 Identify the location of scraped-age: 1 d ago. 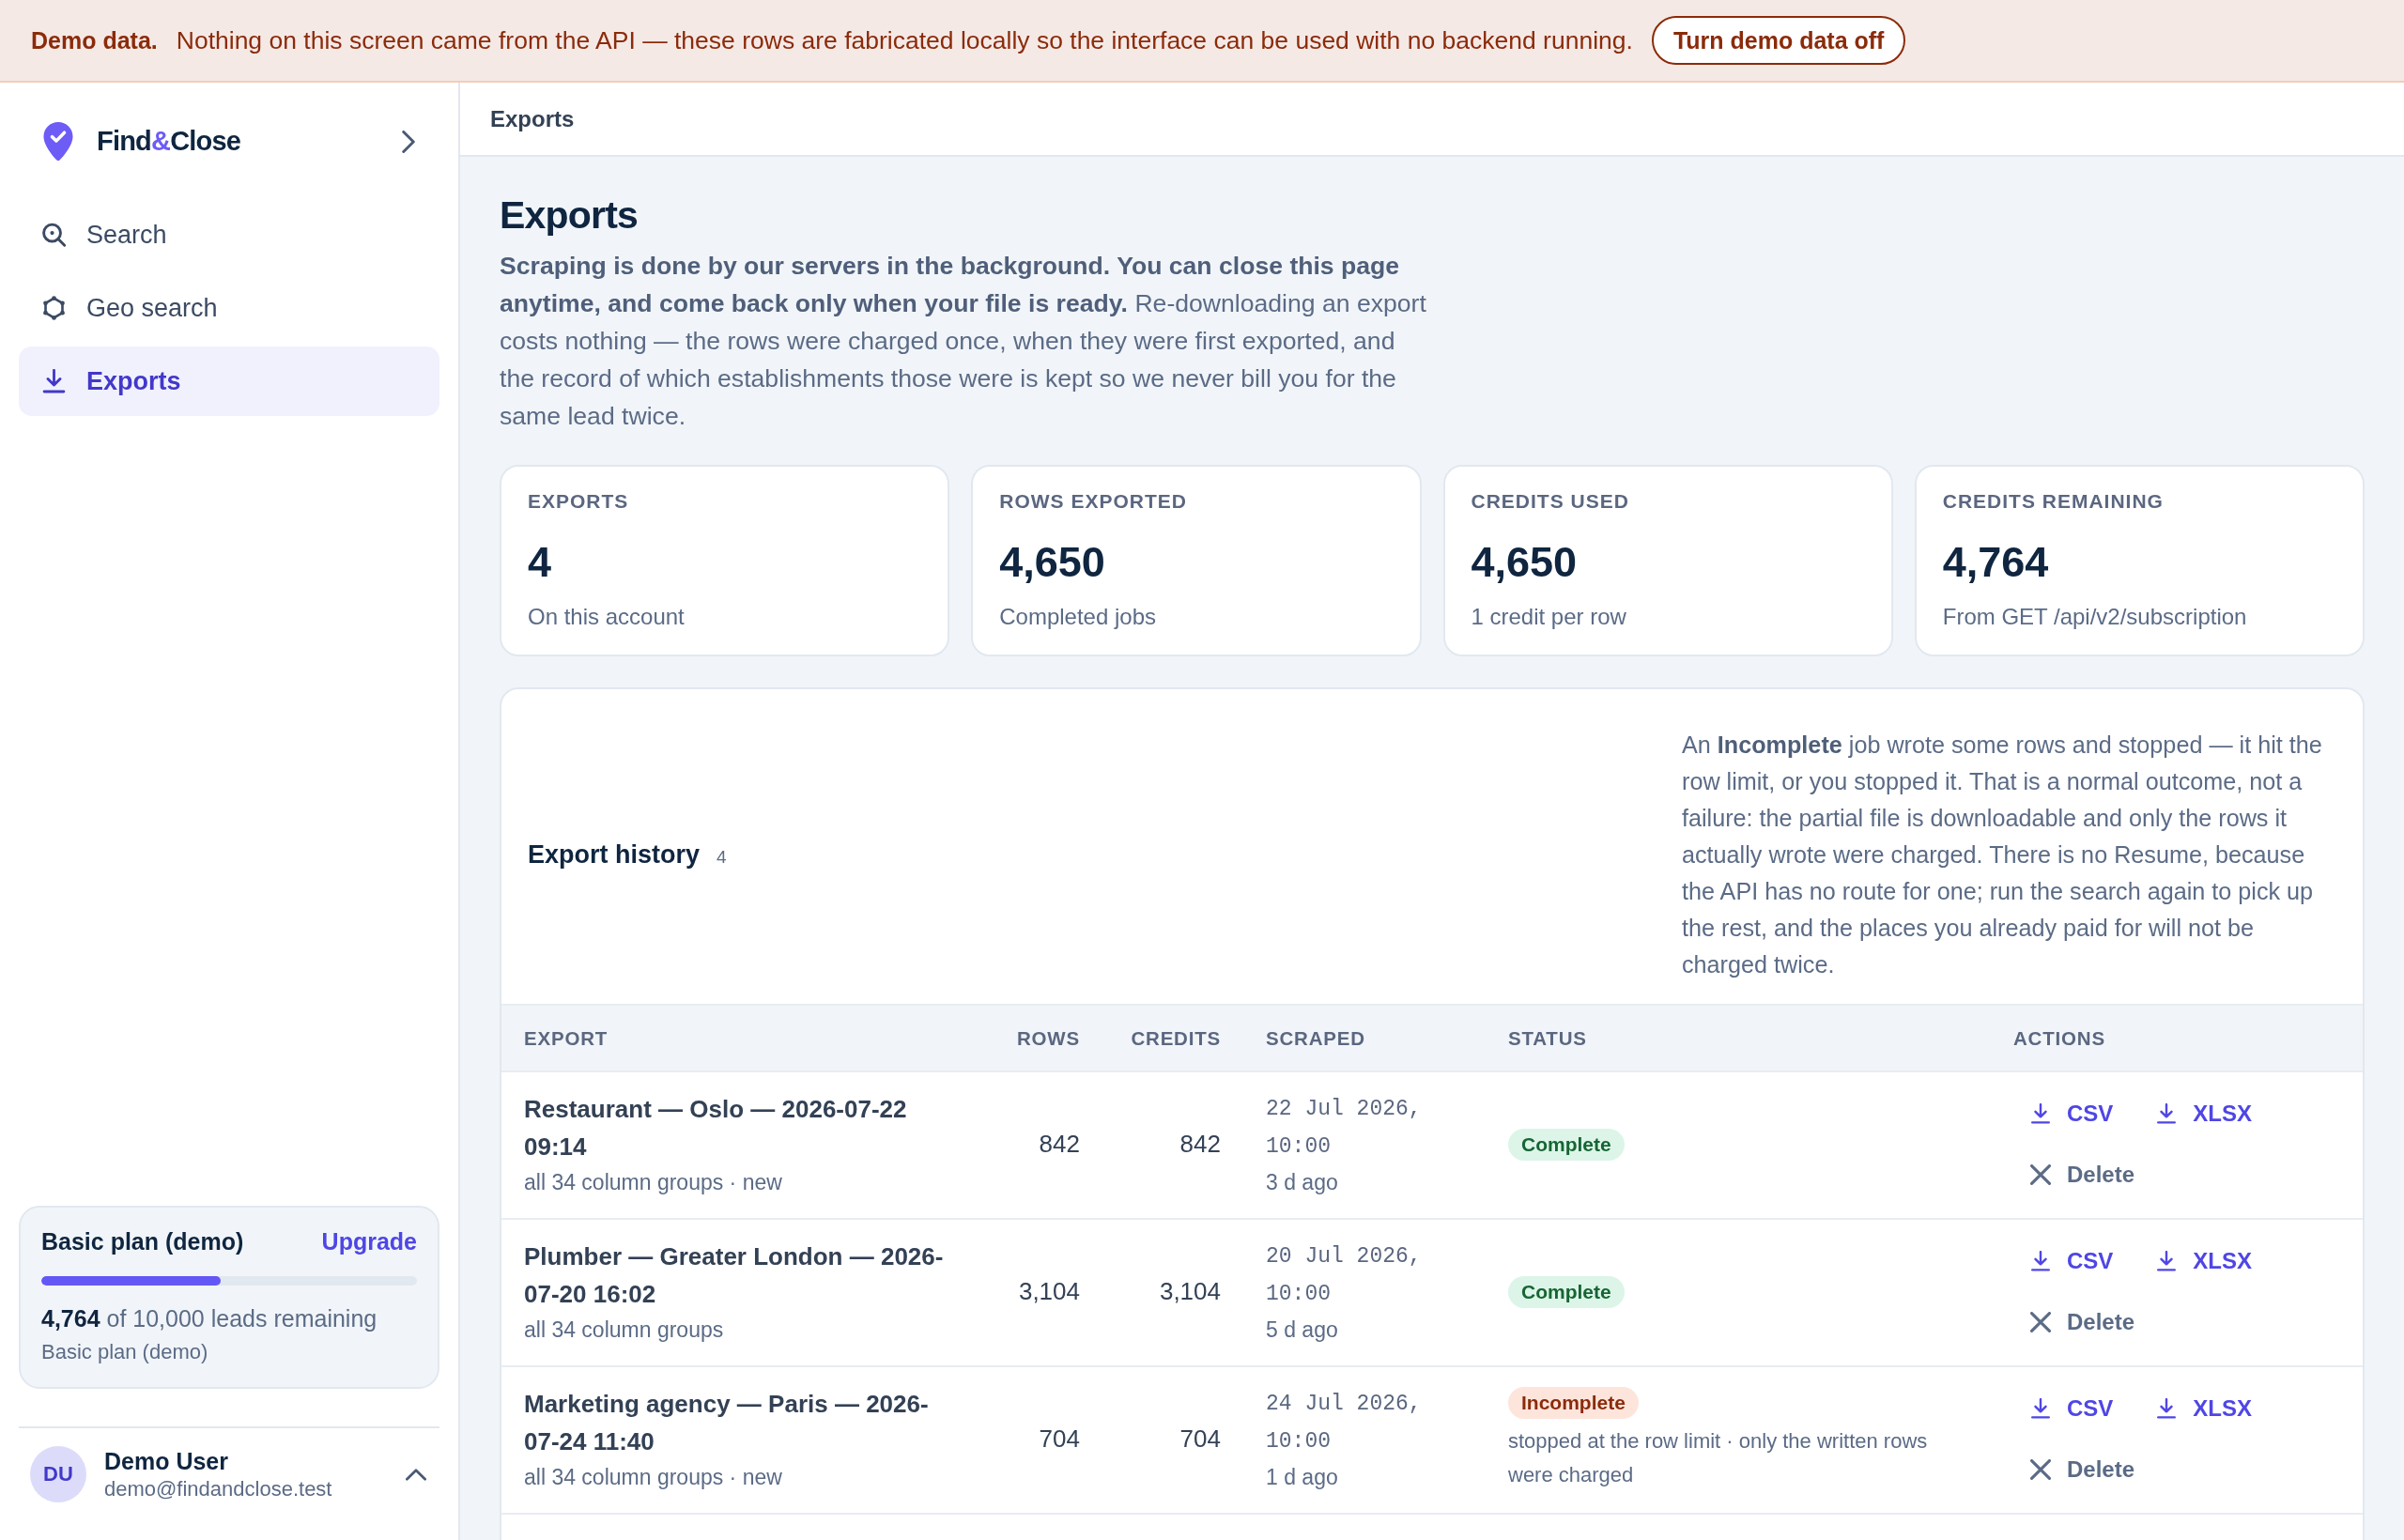
(1302, 1477).